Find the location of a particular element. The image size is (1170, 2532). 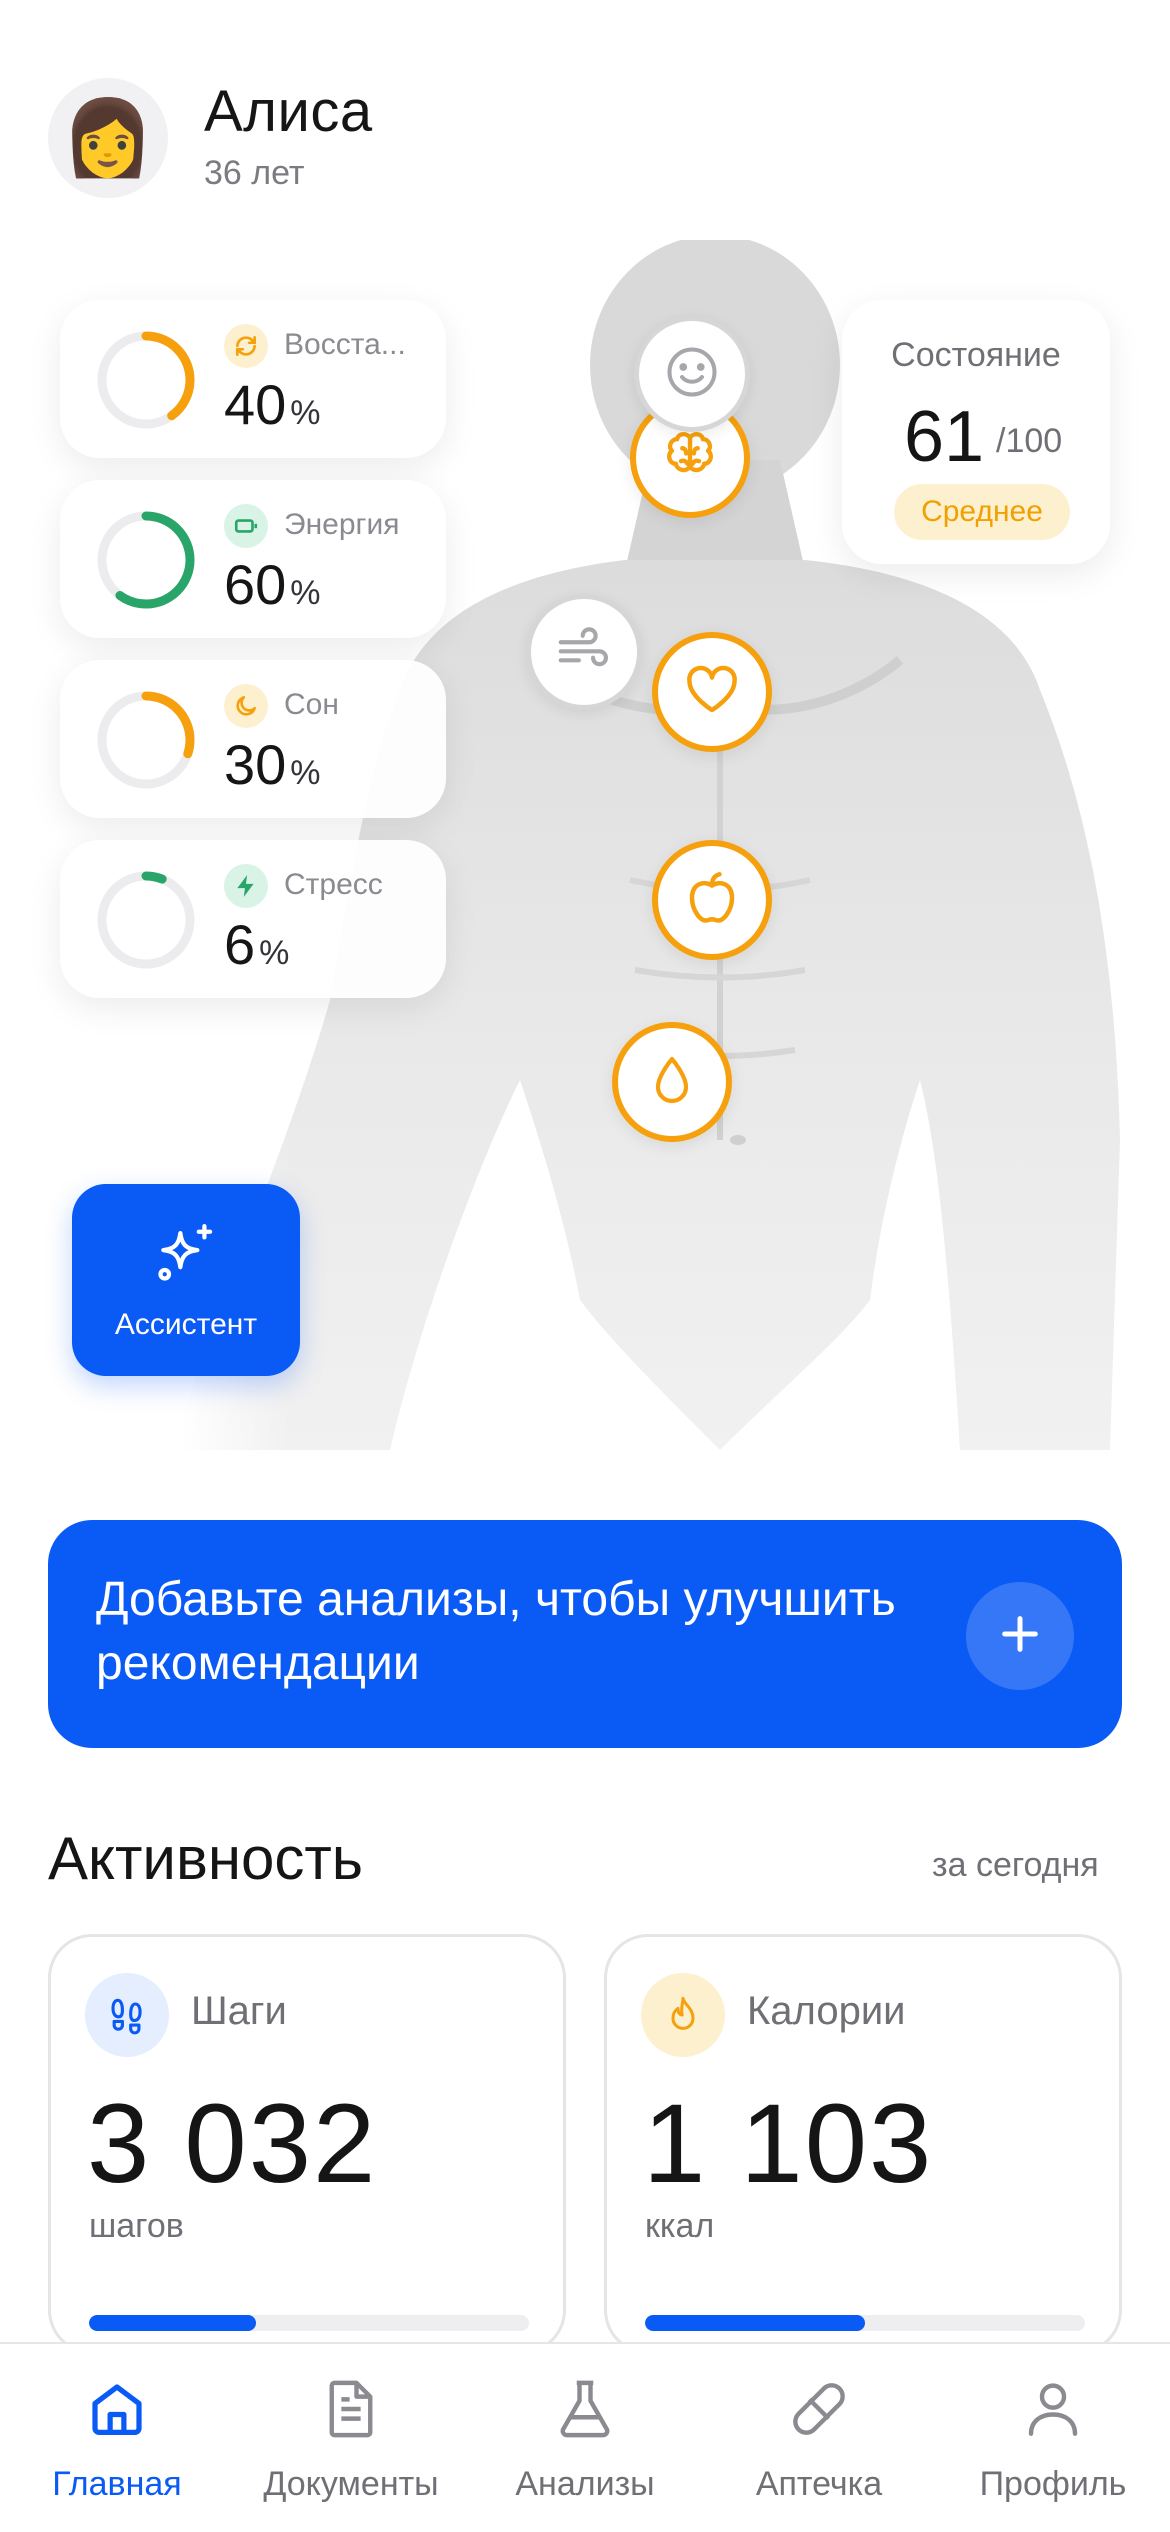

metric-card-sleep: Сон 30% is located at coordinates (253, 739).